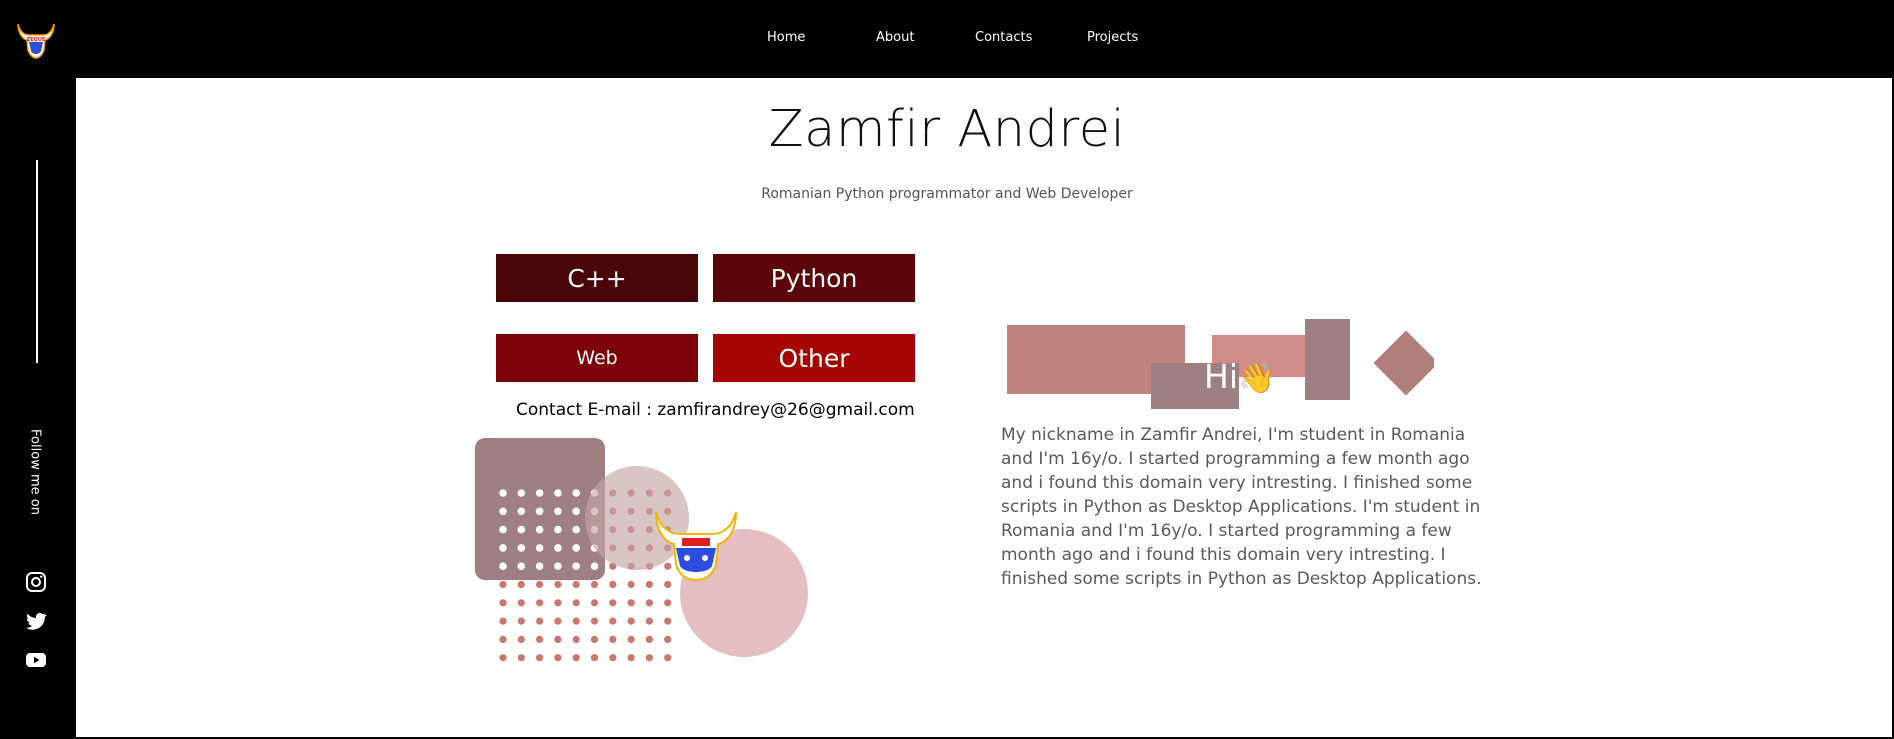  I want to click on instagram-icon, so click(36, 582).